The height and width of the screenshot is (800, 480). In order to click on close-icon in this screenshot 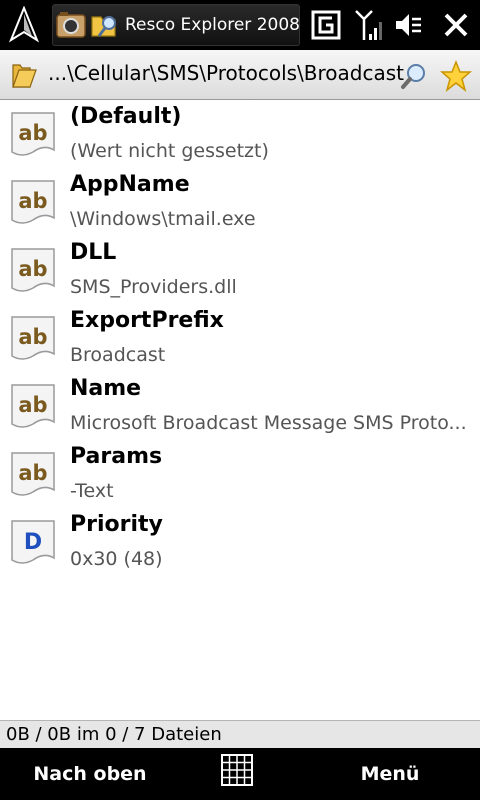, I will do `click(456, 25)`.